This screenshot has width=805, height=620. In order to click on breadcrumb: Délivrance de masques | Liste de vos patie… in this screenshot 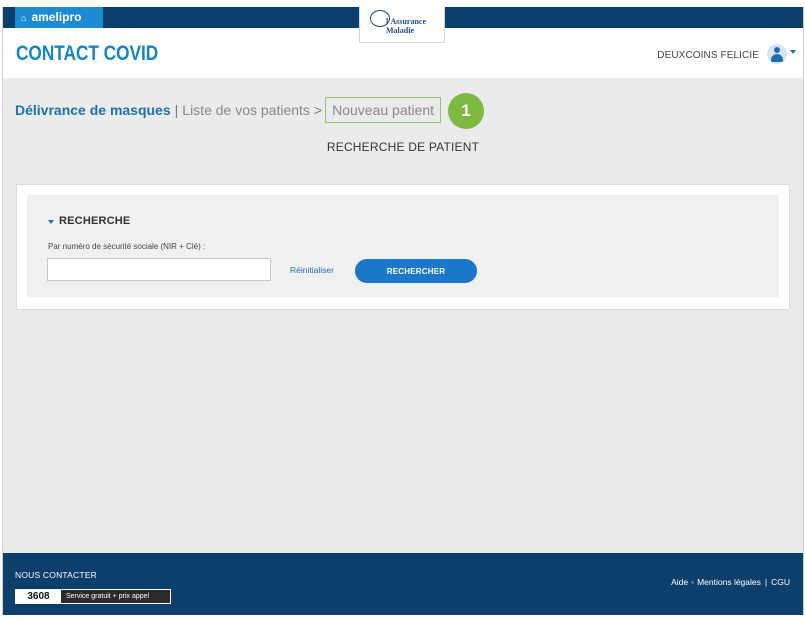, I will do `click(228, 110)`.